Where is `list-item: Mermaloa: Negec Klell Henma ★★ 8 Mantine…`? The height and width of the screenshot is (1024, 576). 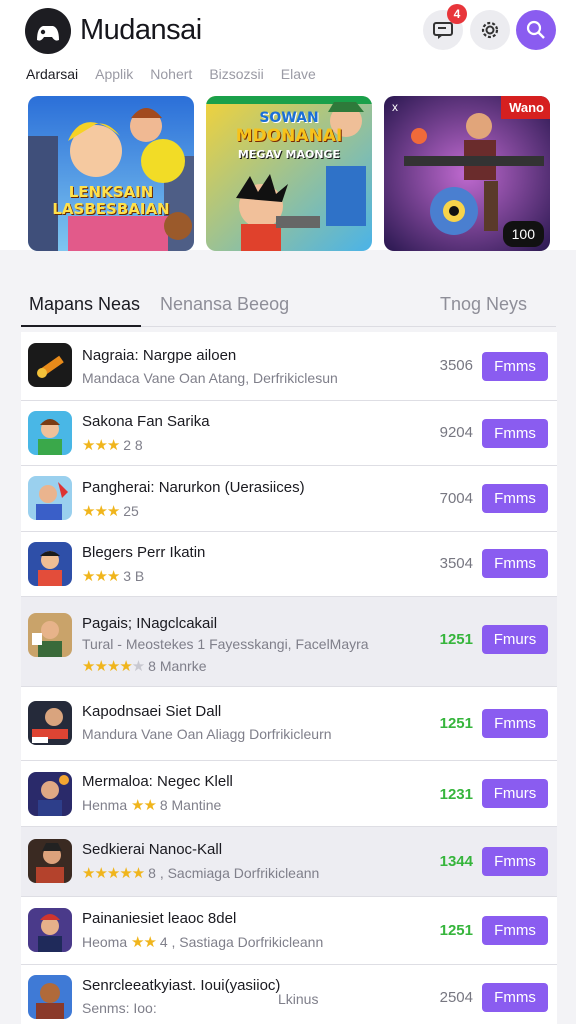
list-item: Mermaloa: Negec Klell Henma ★★ 8 Mantine… is located at coordinates (289, 794).